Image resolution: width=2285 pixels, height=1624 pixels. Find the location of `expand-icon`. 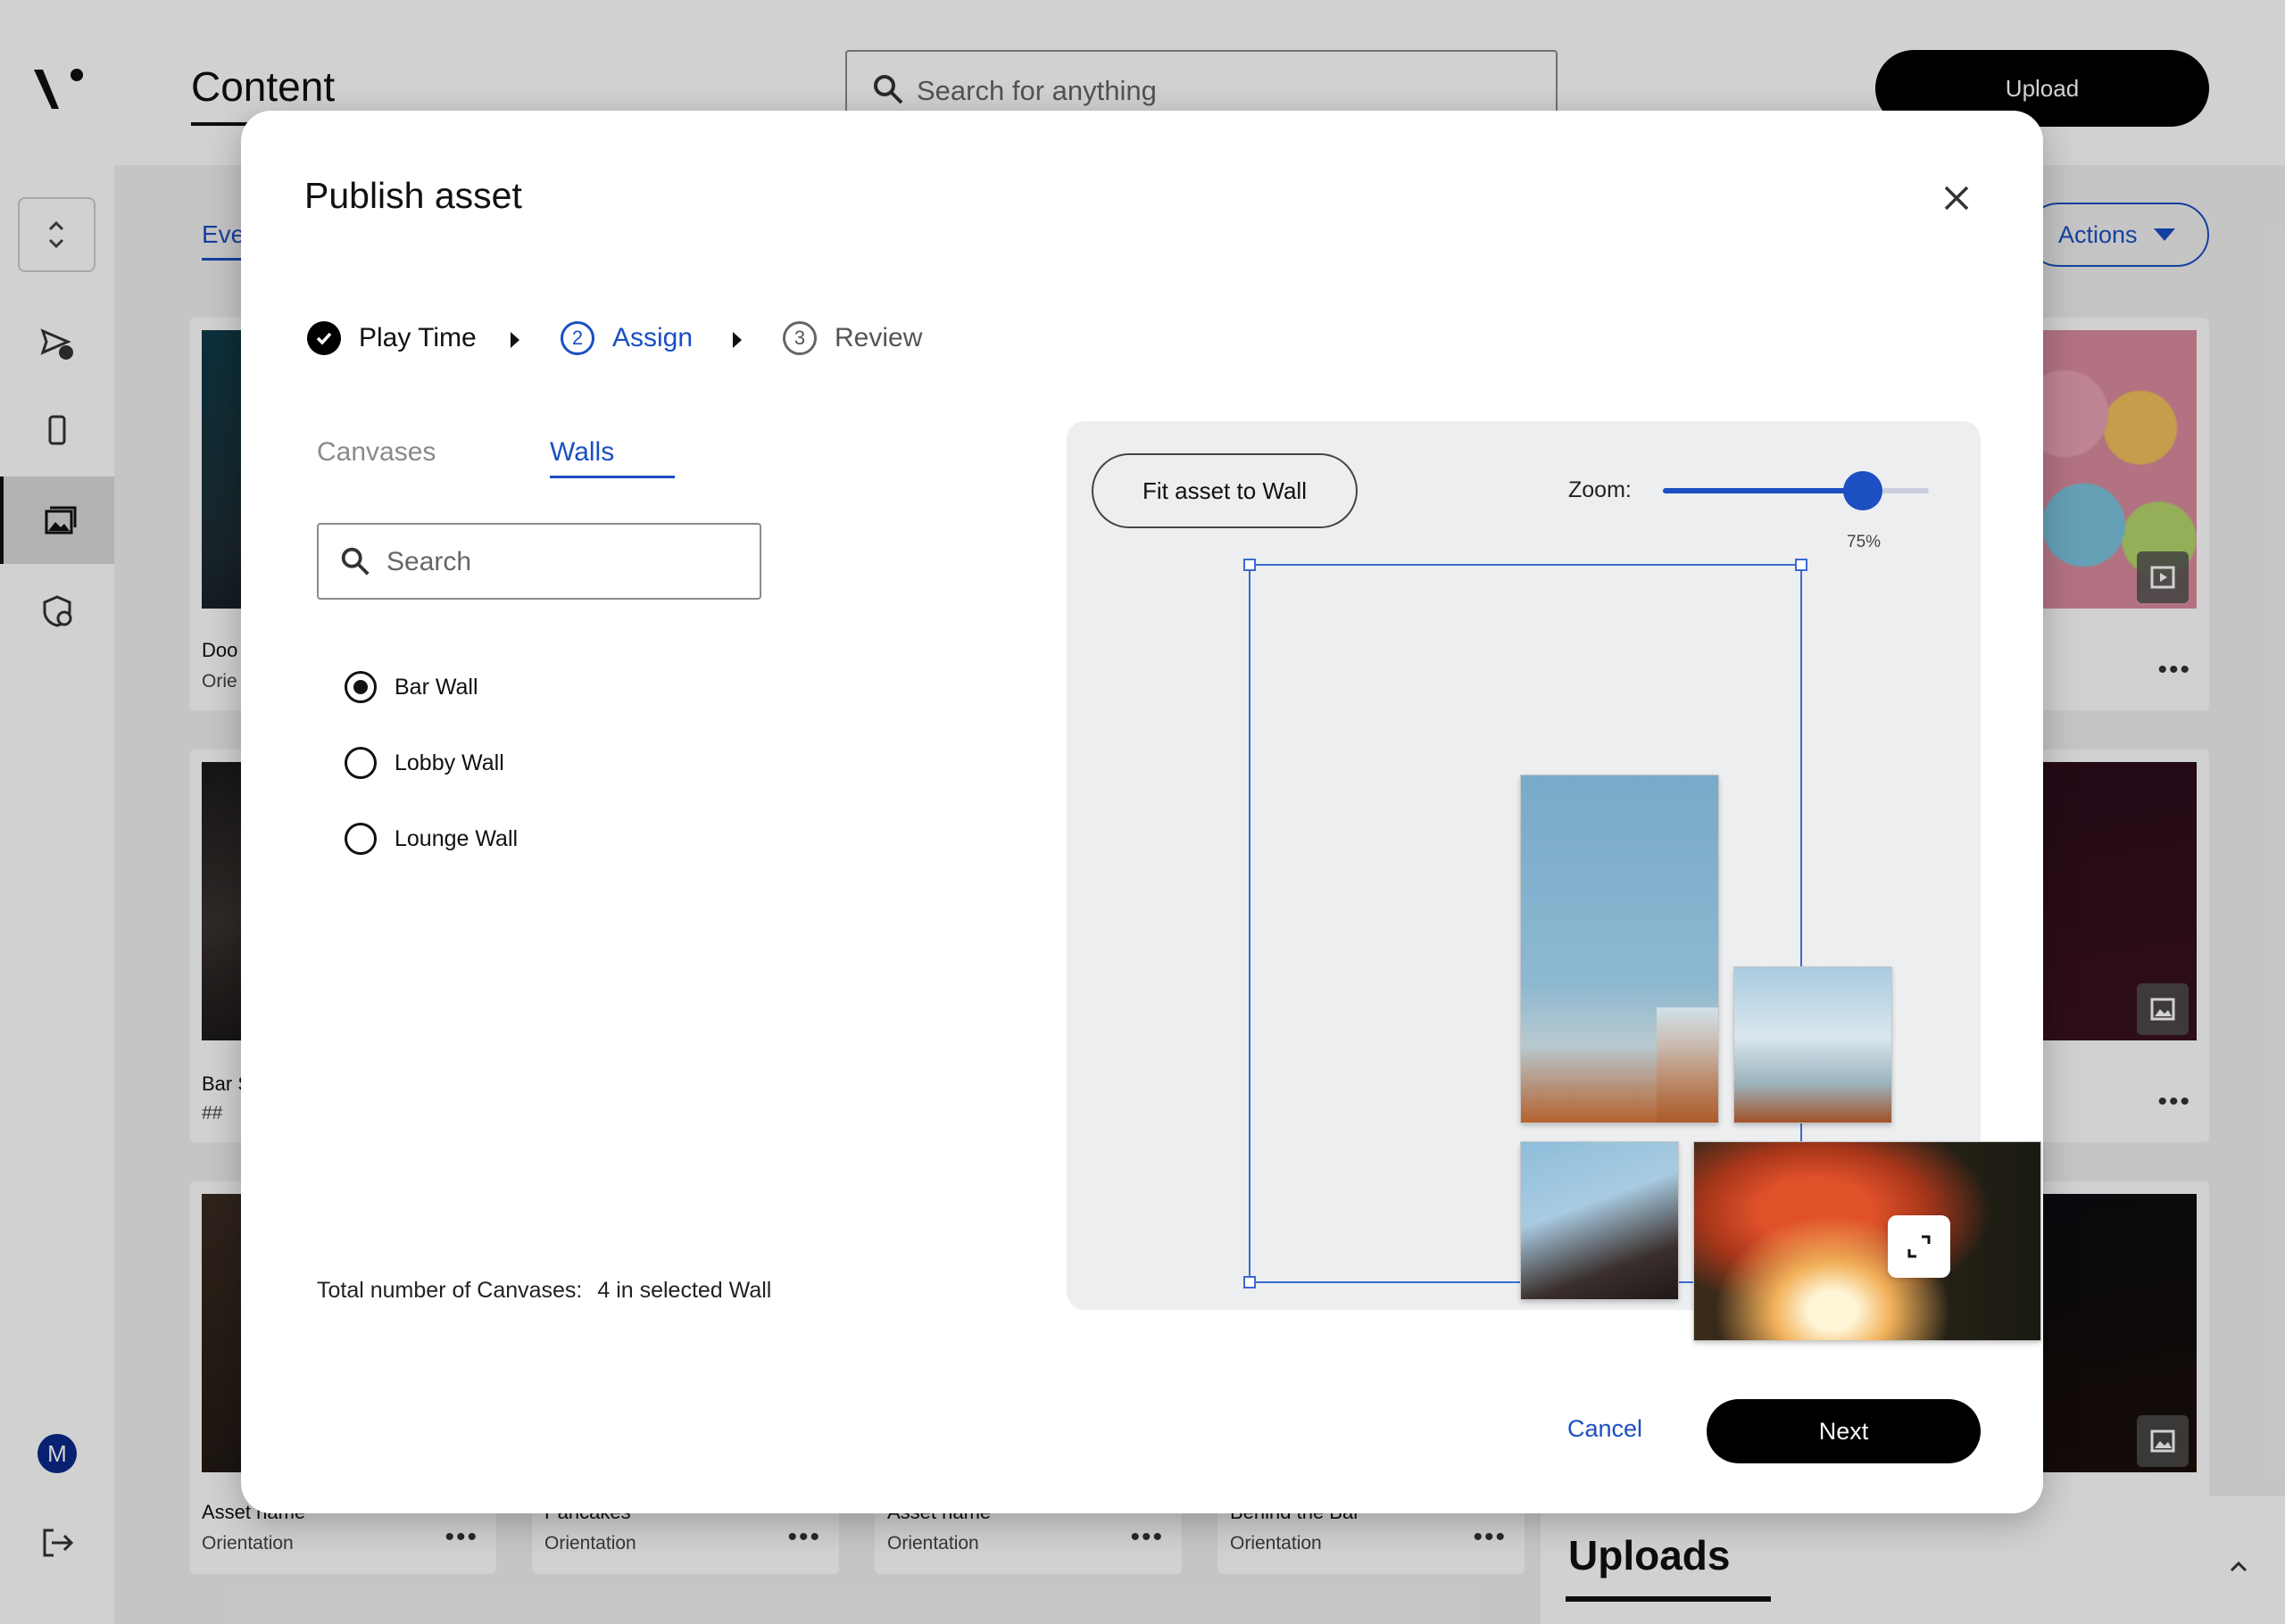

expand-icon is located at coordinates (1919, 1246).